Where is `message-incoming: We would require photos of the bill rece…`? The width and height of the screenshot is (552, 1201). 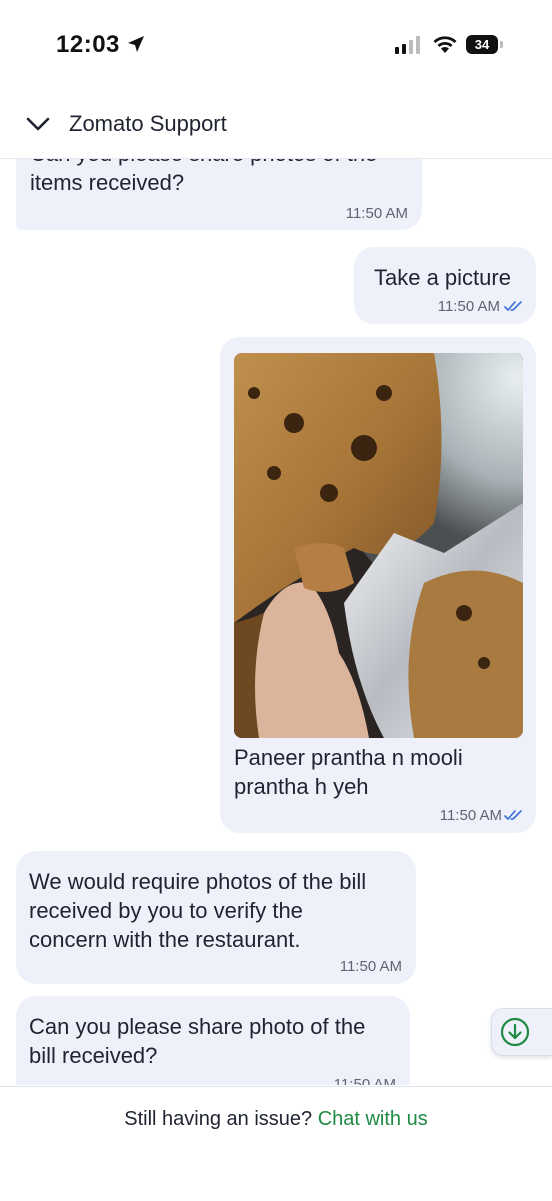
message-incoming: We would require photos of the bill rece… is located at coordinates (216, 917).